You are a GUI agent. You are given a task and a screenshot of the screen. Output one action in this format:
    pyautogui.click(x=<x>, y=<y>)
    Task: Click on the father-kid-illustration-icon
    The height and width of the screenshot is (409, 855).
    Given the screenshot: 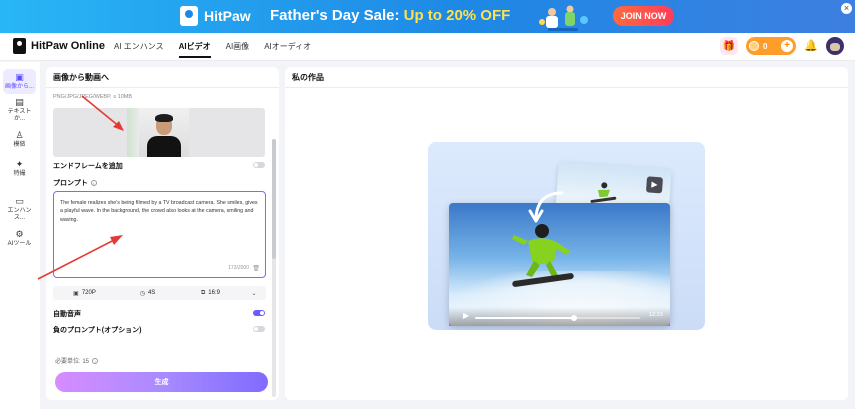 What is the action you would take?
    pyautogui.click(x=563, y=18)
    